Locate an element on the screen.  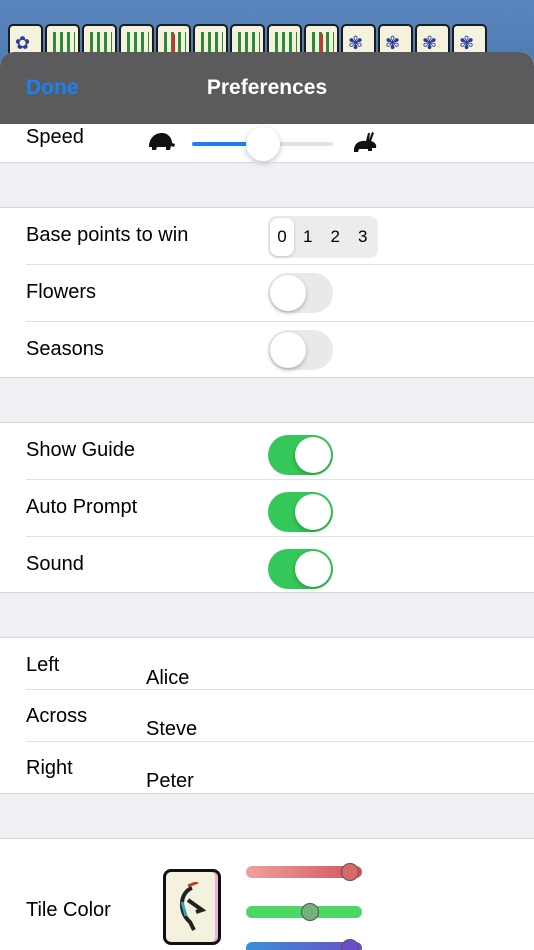
page-title: Preferences is located at coordinates (267, 87).